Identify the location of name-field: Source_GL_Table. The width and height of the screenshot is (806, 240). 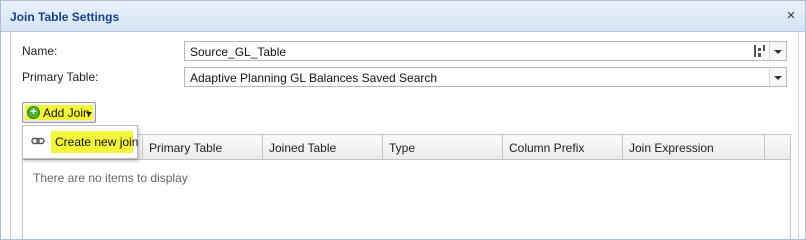
(485, 51).